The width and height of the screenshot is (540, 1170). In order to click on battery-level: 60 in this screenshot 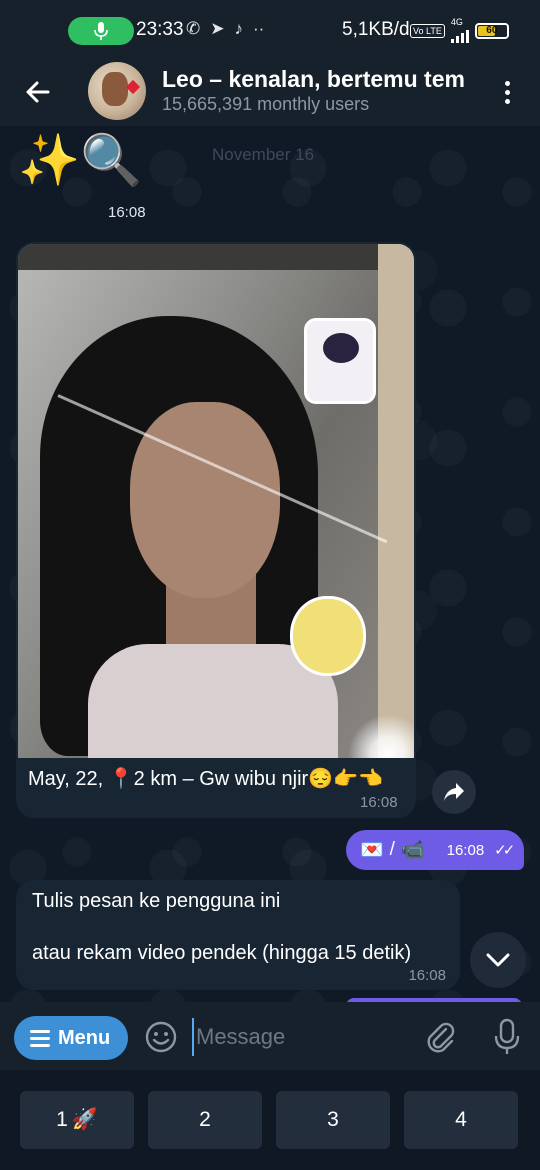, I will do `click(492, 30)`.